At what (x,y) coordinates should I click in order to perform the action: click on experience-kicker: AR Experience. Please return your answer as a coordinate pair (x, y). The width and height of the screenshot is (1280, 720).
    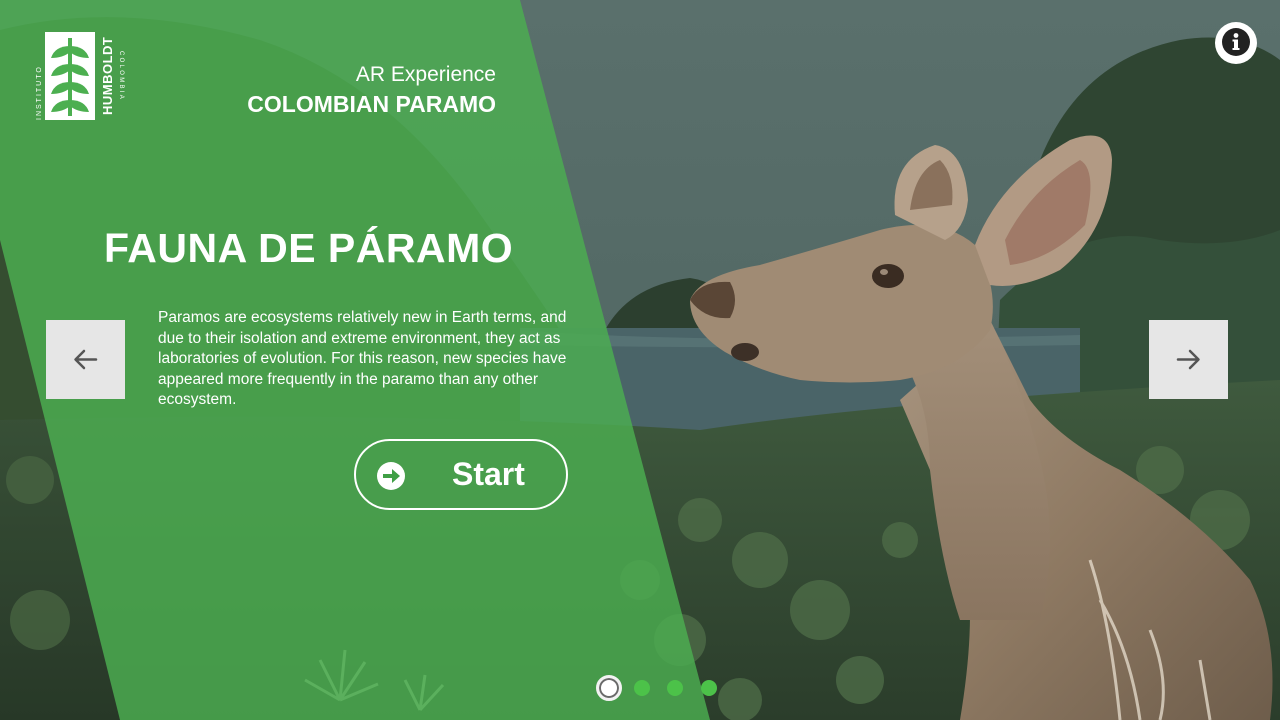
    Looking at the image, I should click on (425, 74).